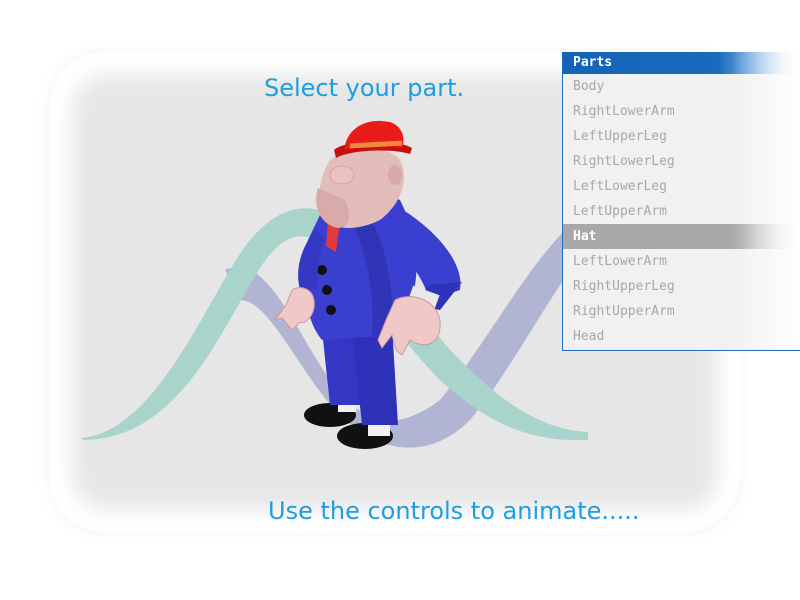 This screenshot has width=800, height=600. What do you see at coordinates (681, 111) in the screenshot?
I see `part-item-right-lower-arm: RightLowerArm` at bounding box center [681, 111].